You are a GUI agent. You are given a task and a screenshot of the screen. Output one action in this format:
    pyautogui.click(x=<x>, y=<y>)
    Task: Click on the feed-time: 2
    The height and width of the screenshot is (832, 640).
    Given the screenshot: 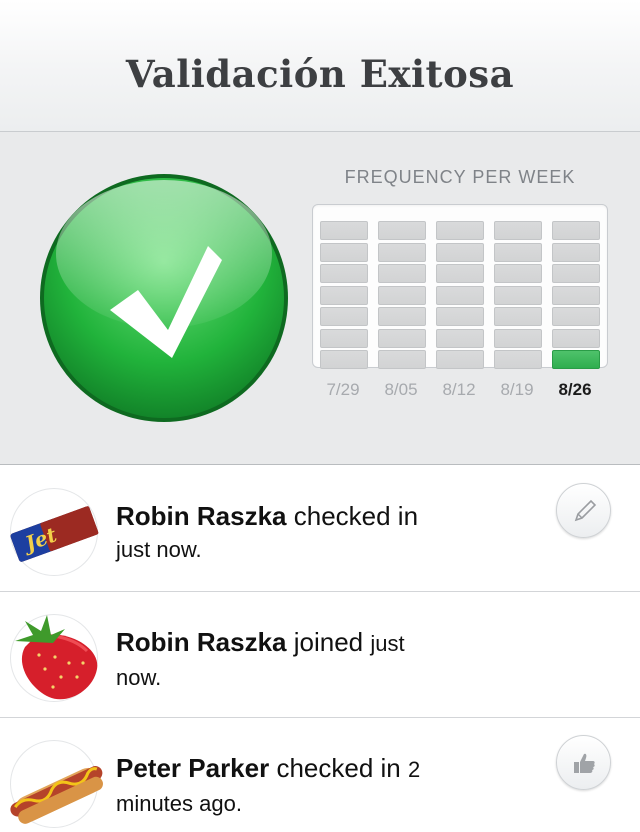 What is the action you would take?
    pyautogui.click(x=414, y=769)
    